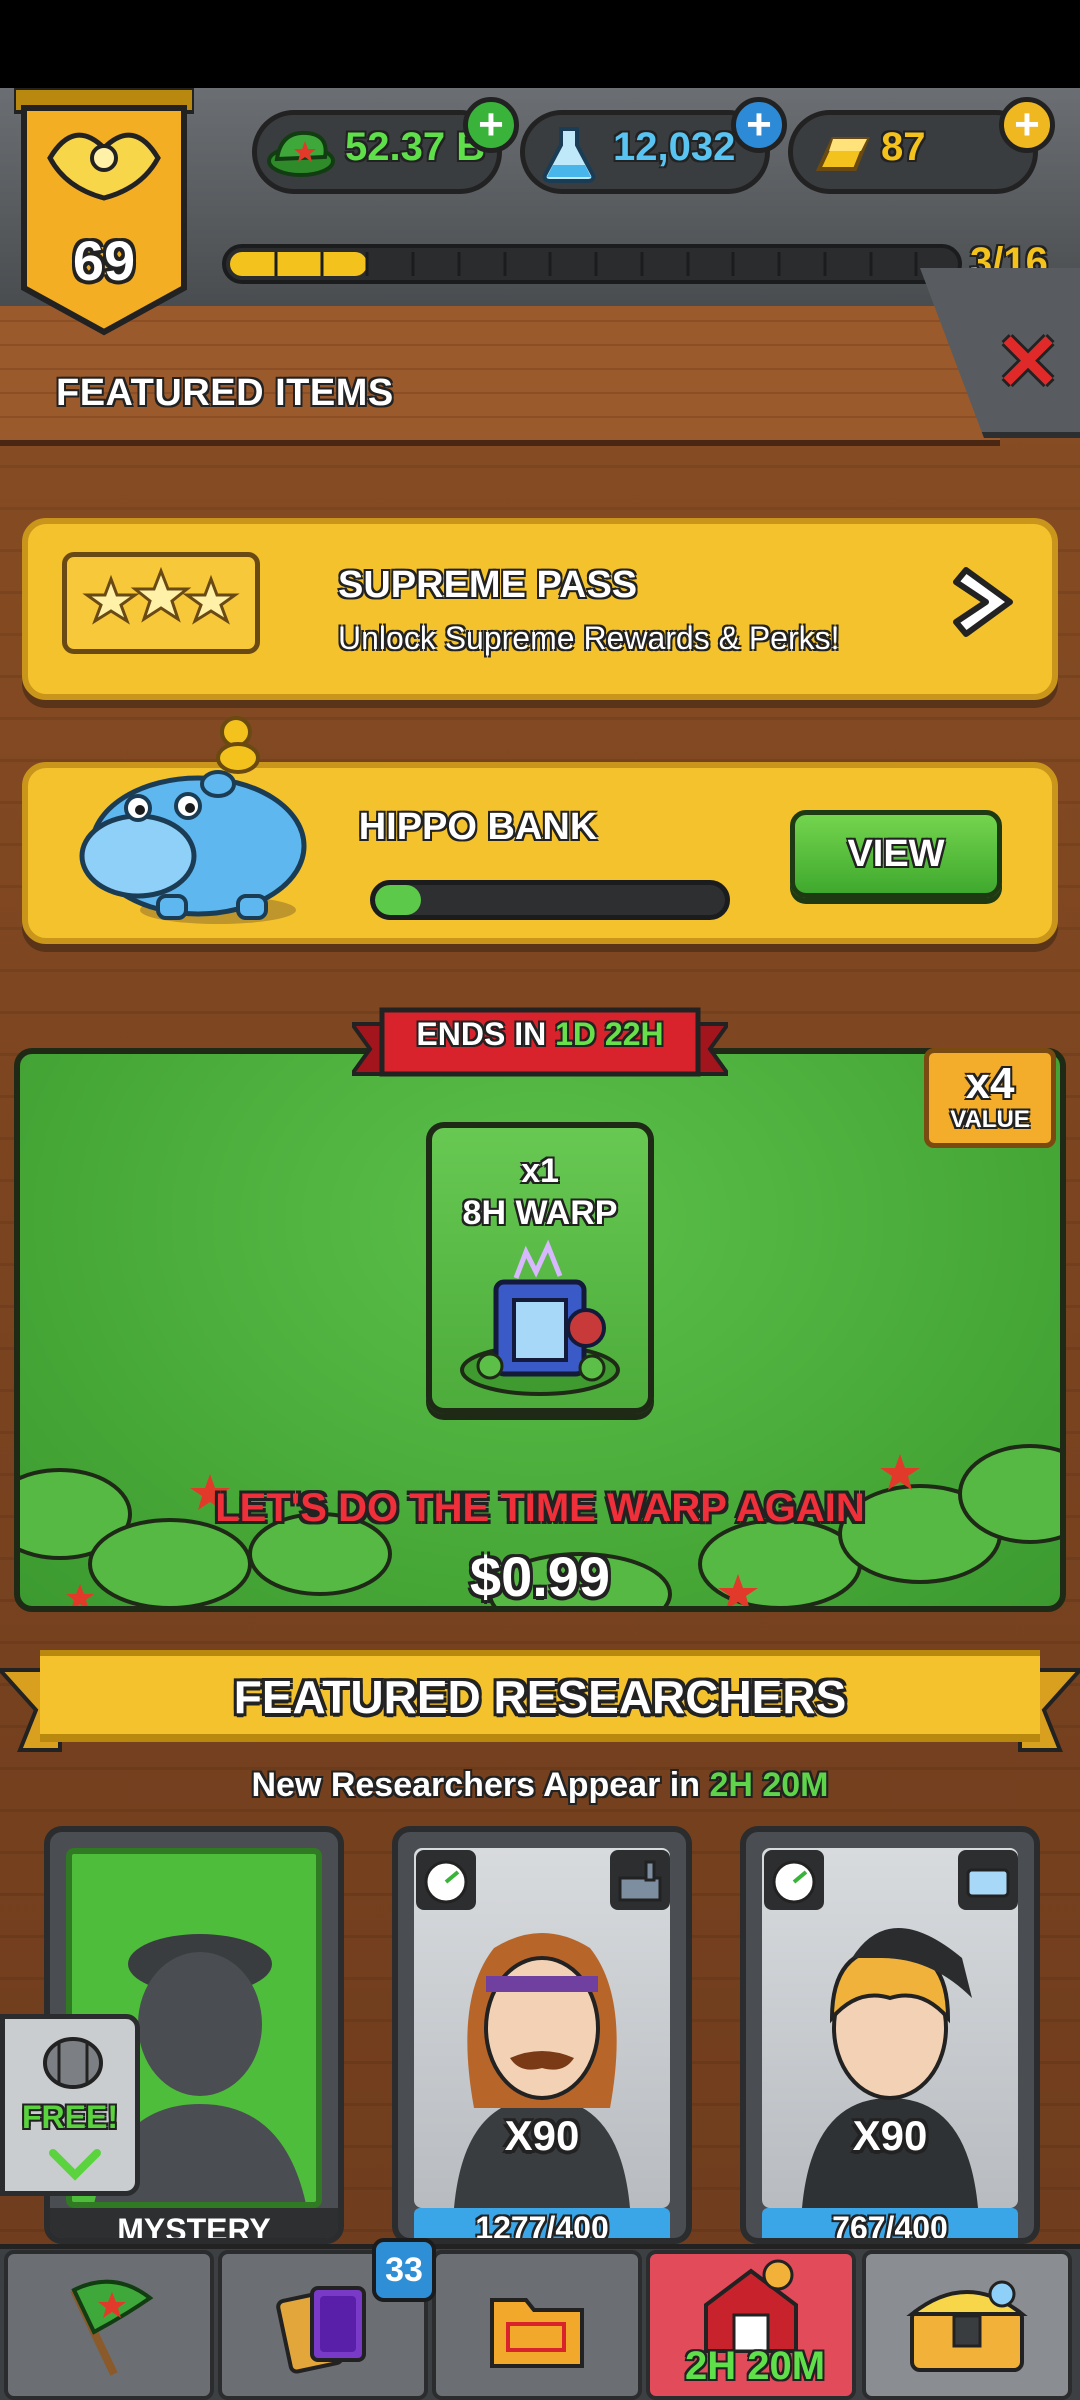 This screenshot has height=2400, width=1080. Describe the element at coordinates (537, 2333) in the screenshot. I see `folder-icon` at that location.